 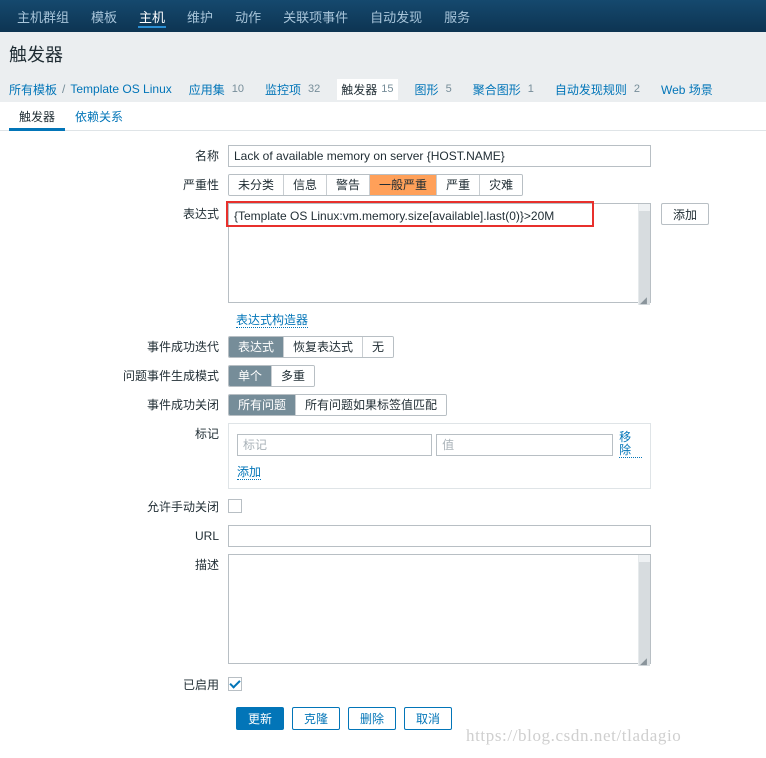 What do you see at coordinates (182, 405) in the screenshot?
I see `ok-event-closes-label: 事件成功关闭` at bounding box center [182, 405].